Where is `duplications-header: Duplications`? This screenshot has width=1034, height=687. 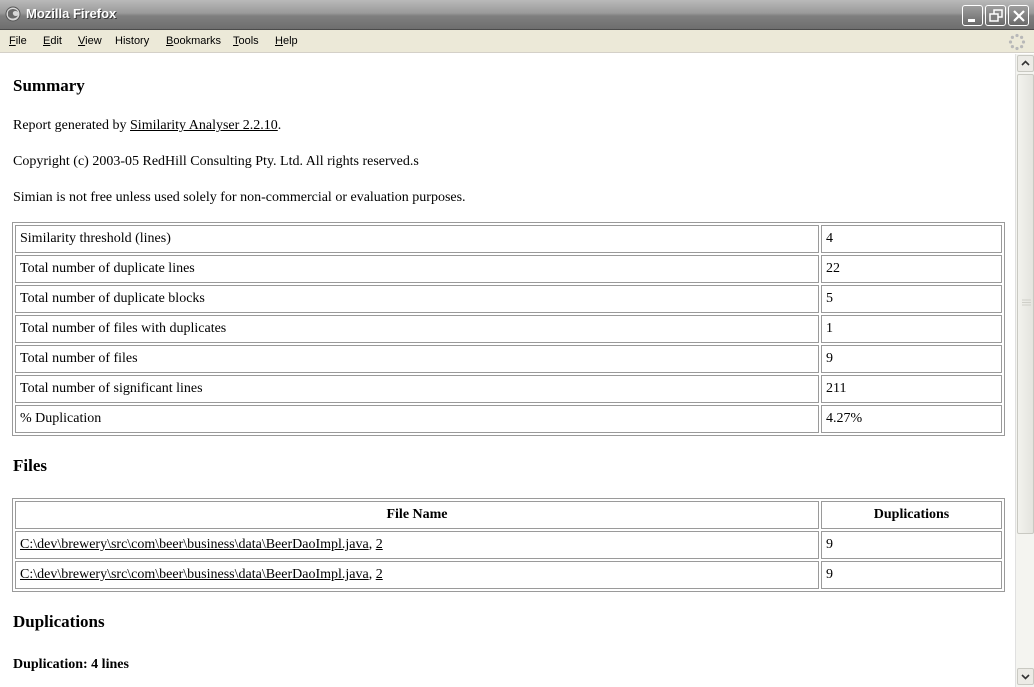
duplications-header: Duplications is located at coordinates (911, 515).